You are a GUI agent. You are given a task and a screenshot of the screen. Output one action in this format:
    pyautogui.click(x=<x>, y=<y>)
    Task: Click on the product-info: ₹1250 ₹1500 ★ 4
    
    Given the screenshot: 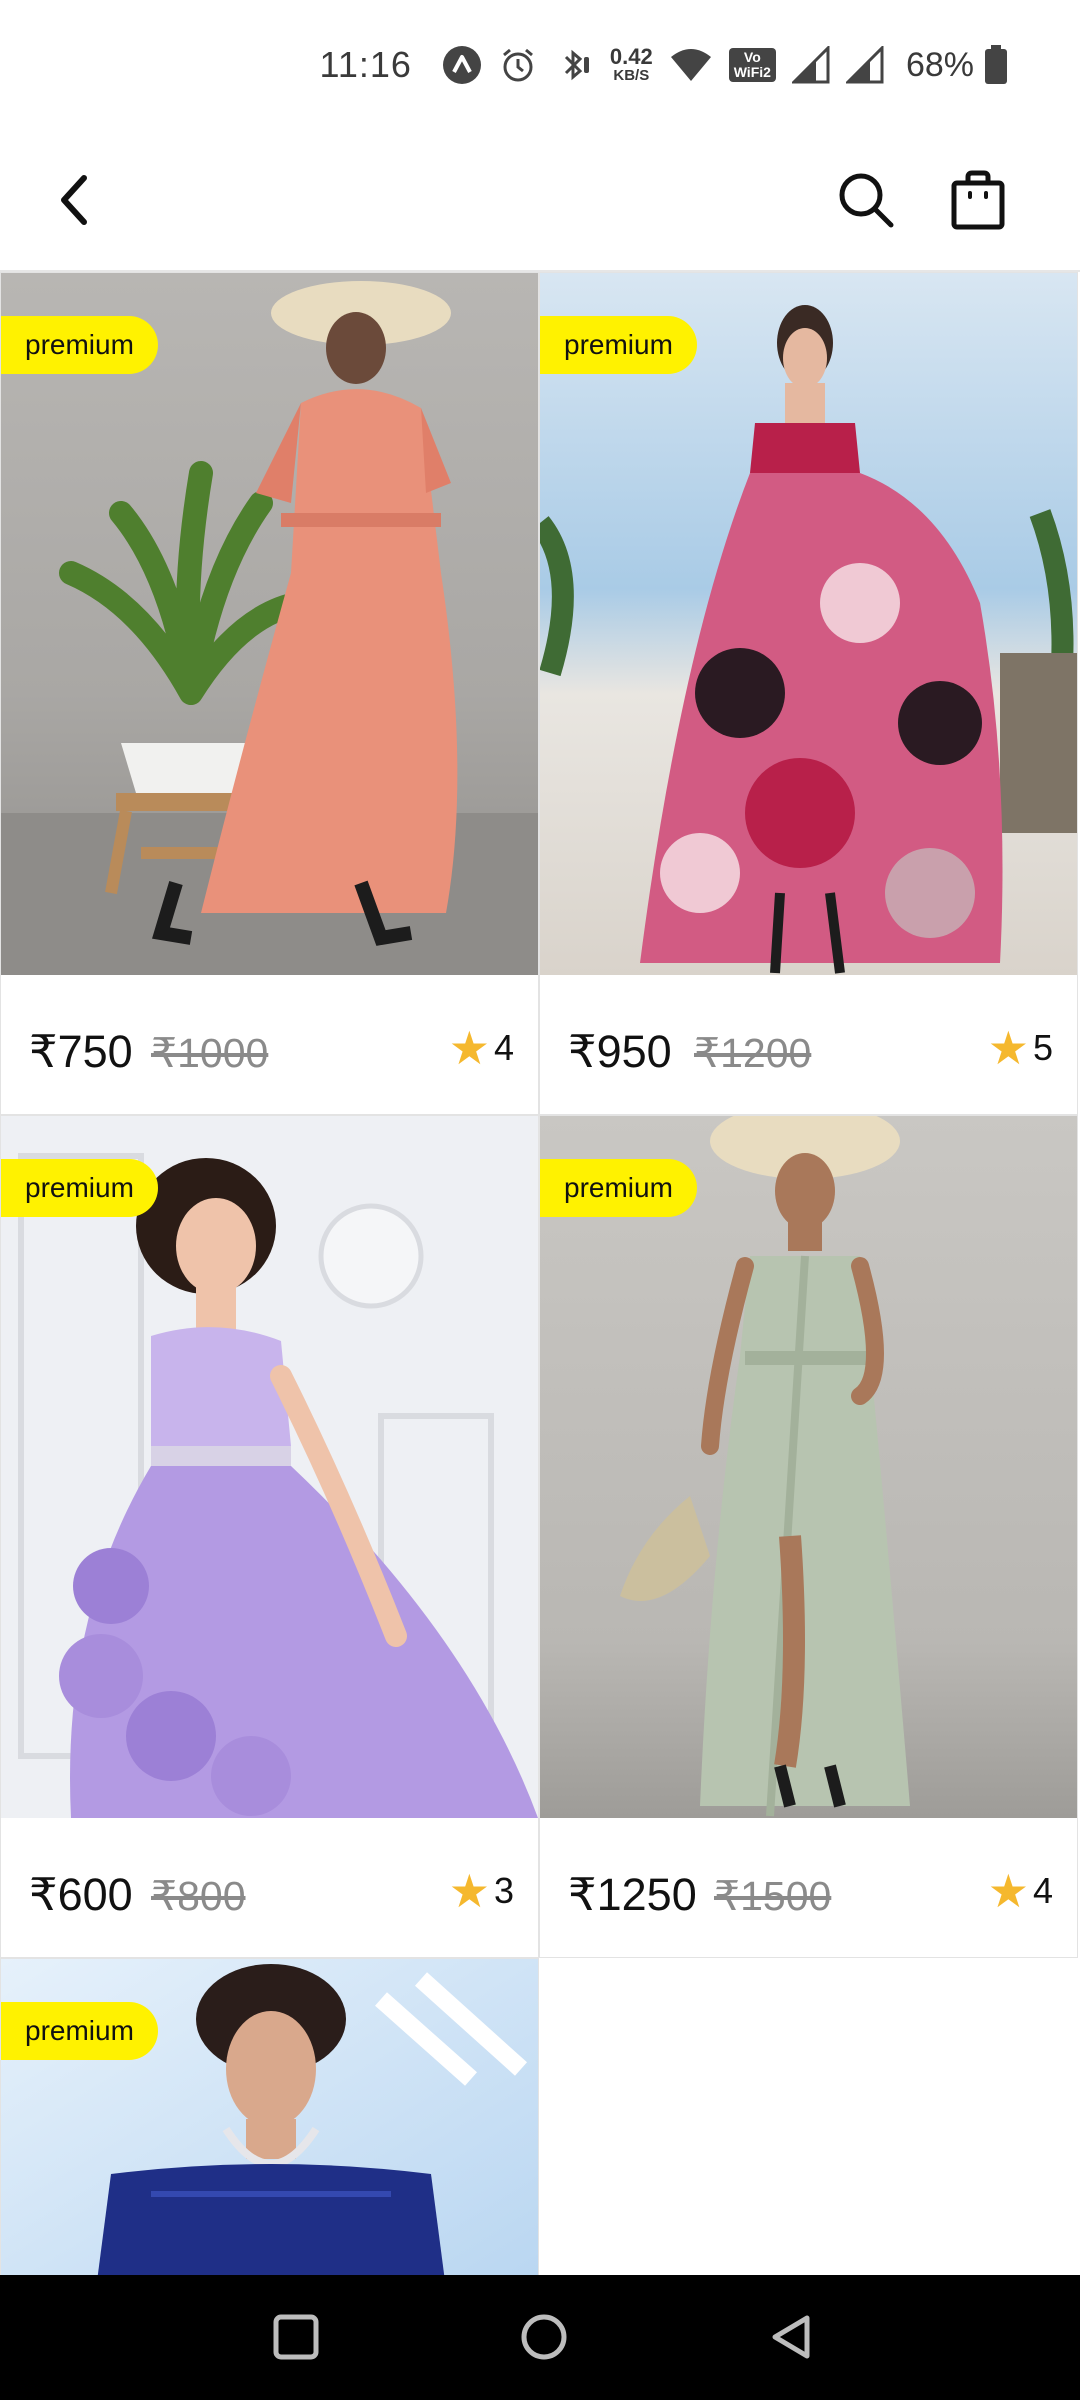 What is the action you would take?
    pyautogui.click(x=808, y=1887)
    